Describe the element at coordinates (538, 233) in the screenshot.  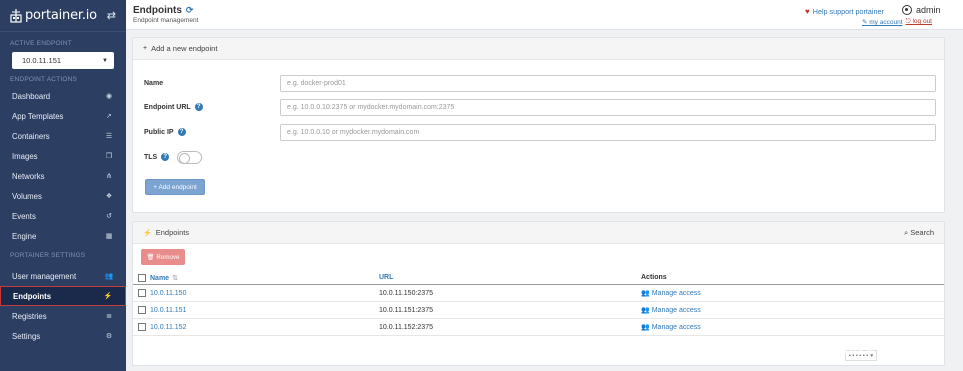
I see `endpoints-panel-header: ⚡ Endpoints ⌕ Search` at that location.